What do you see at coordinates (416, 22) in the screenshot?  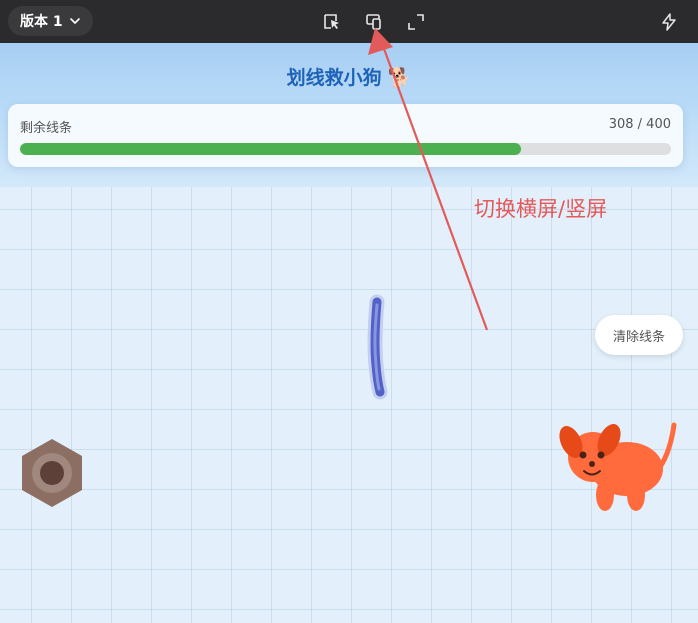 I see `fullscreen-icon` at bounding box center [416, 22].